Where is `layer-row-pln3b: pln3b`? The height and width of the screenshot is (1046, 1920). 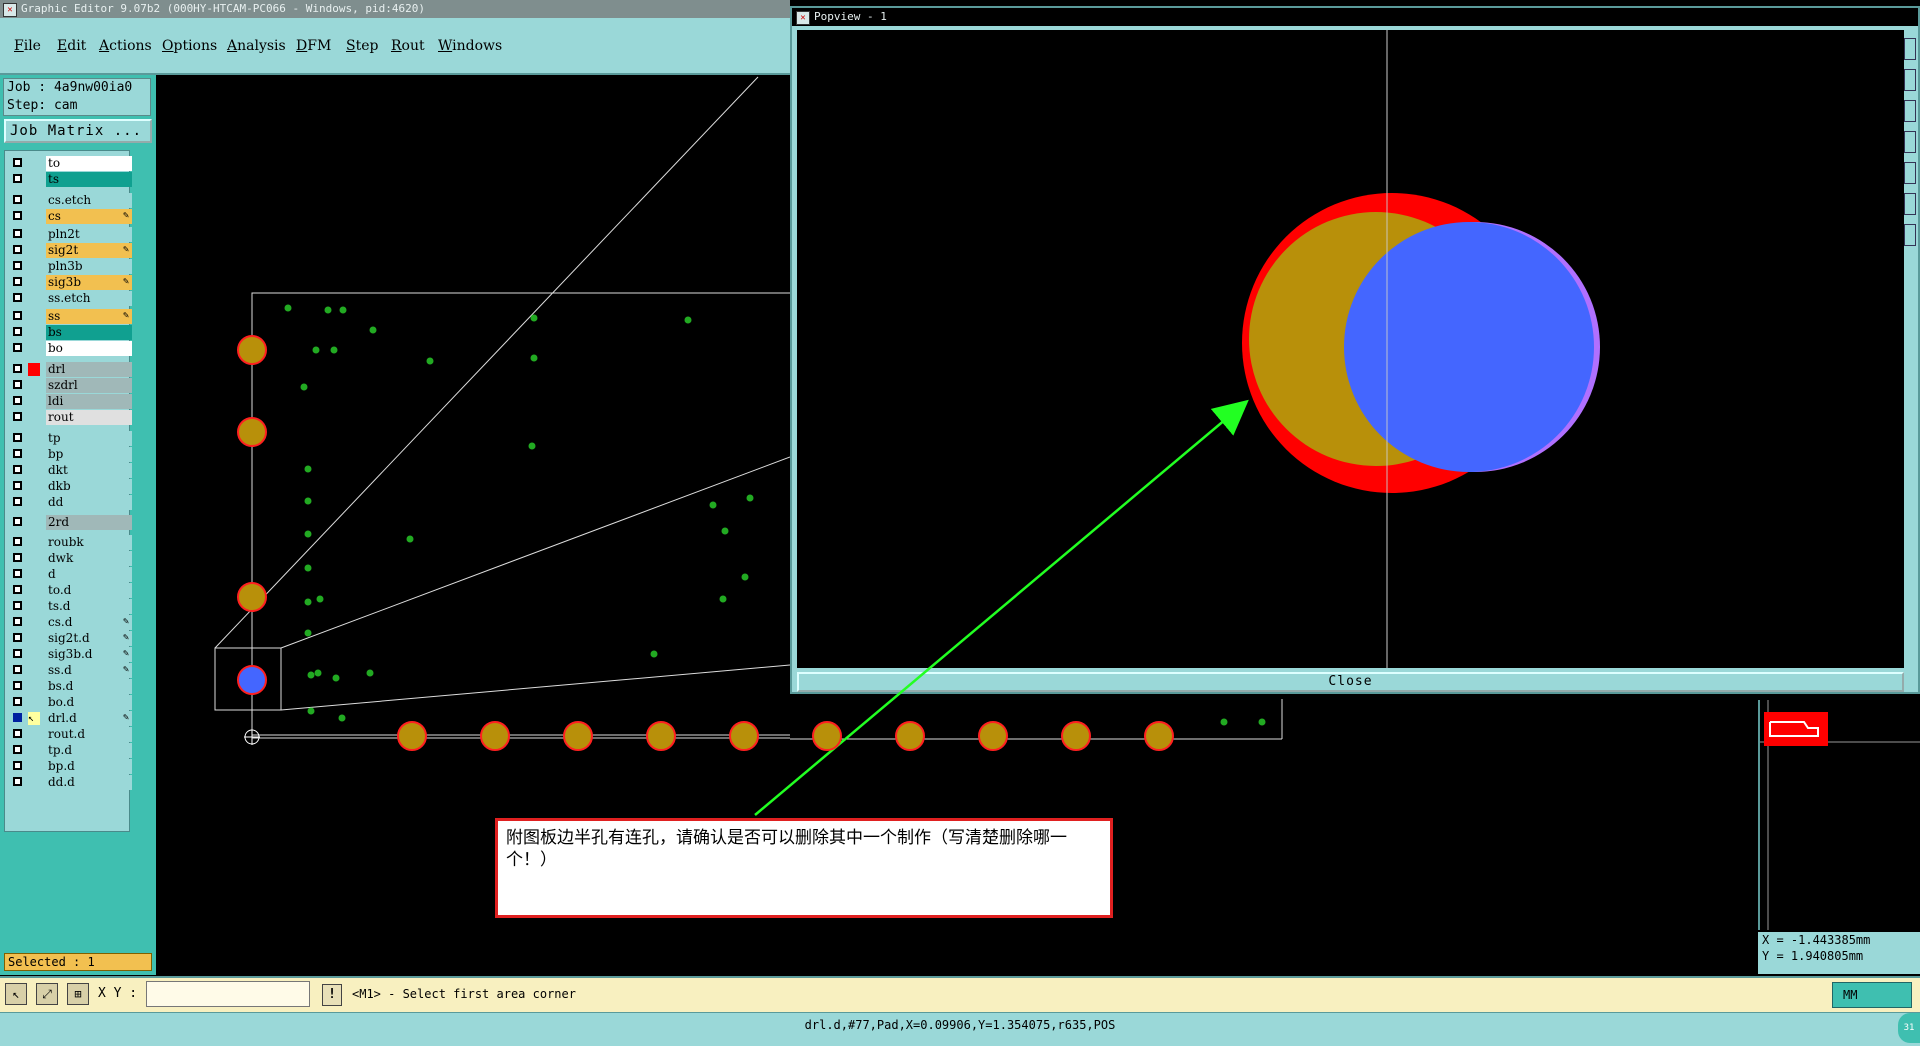 layer-row-pln3b: pln3b is located at coordinates (70, 266).